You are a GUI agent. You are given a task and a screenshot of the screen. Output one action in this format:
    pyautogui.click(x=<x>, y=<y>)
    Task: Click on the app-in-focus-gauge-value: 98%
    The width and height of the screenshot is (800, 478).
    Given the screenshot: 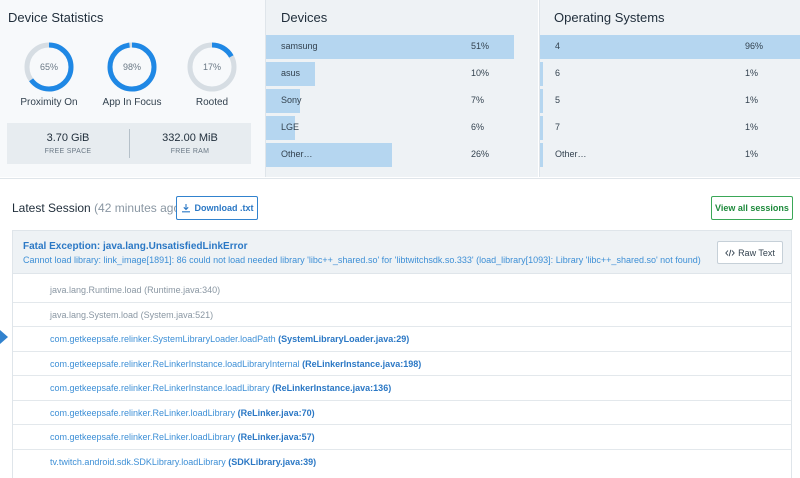 What is the action you would take?
    pyautogui.click(x=132, y=67)
    